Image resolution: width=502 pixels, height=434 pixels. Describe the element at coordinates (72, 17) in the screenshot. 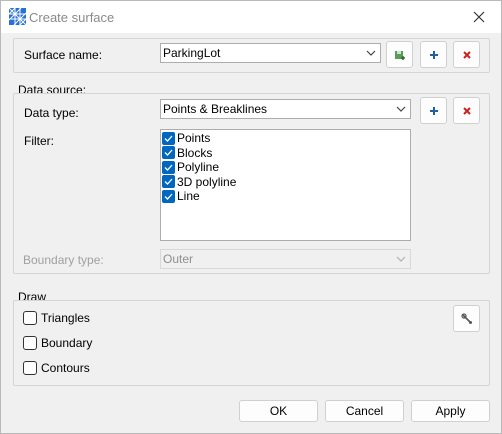

I see `window-title: Create surface` at that location.